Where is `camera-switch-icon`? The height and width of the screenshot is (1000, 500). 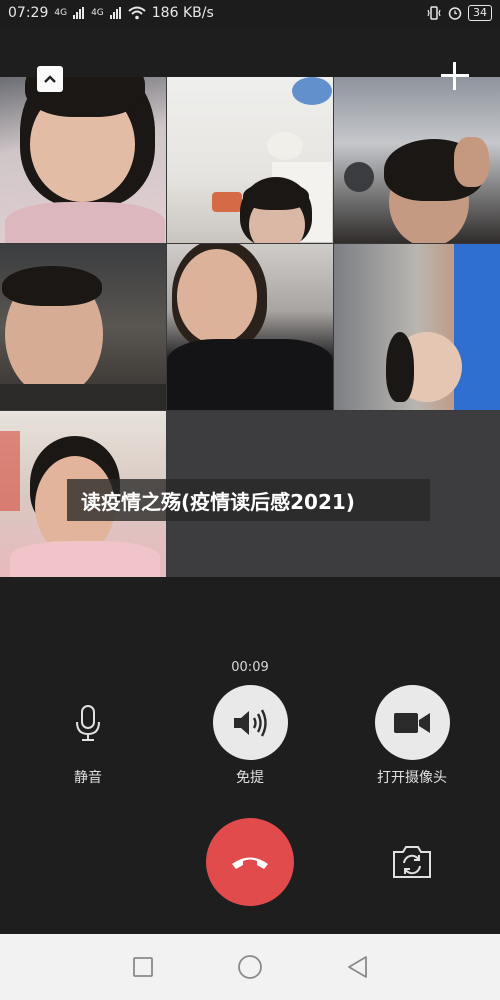
camera-switch-icon is located at coordinates (412, 862).